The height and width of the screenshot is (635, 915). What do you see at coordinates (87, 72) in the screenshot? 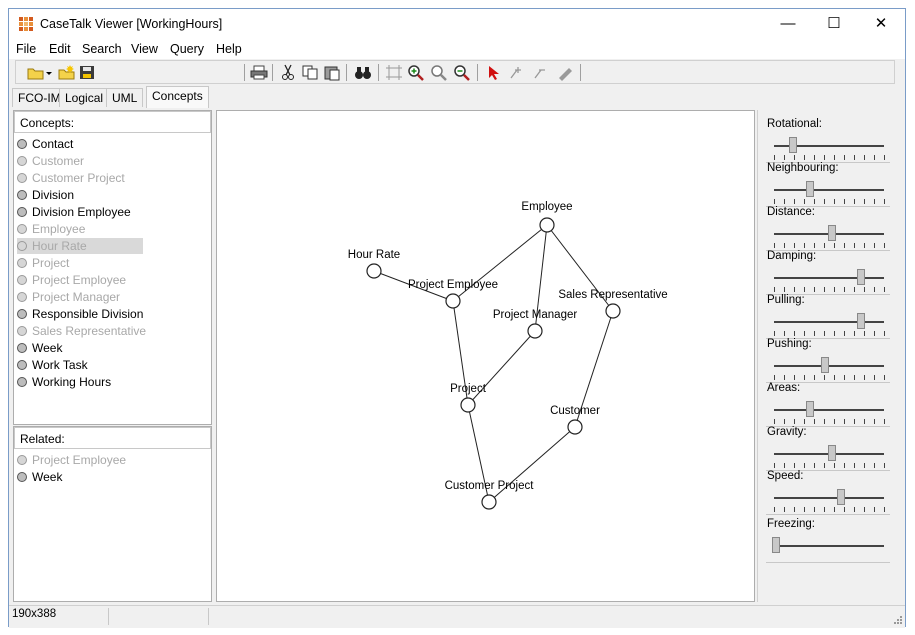
I see `save-disk-icon` at bounding box center [87, 72].